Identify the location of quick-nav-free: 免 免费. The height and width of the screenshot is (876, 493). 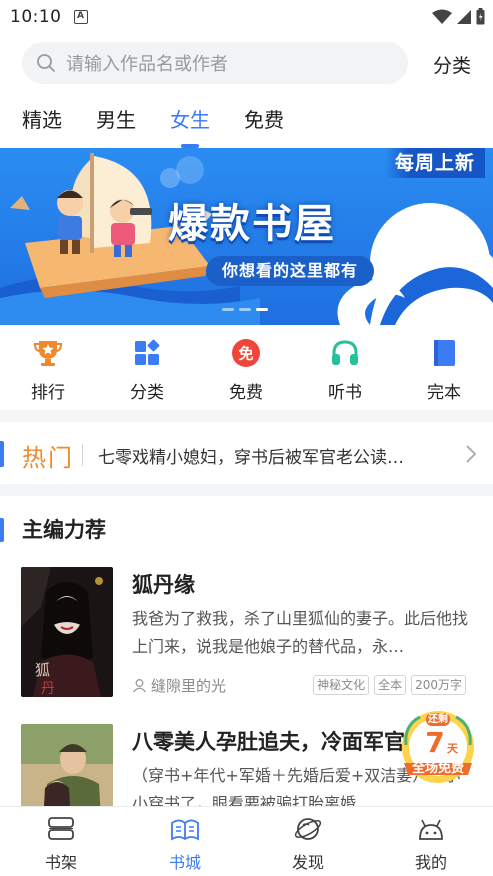
(246, 370).